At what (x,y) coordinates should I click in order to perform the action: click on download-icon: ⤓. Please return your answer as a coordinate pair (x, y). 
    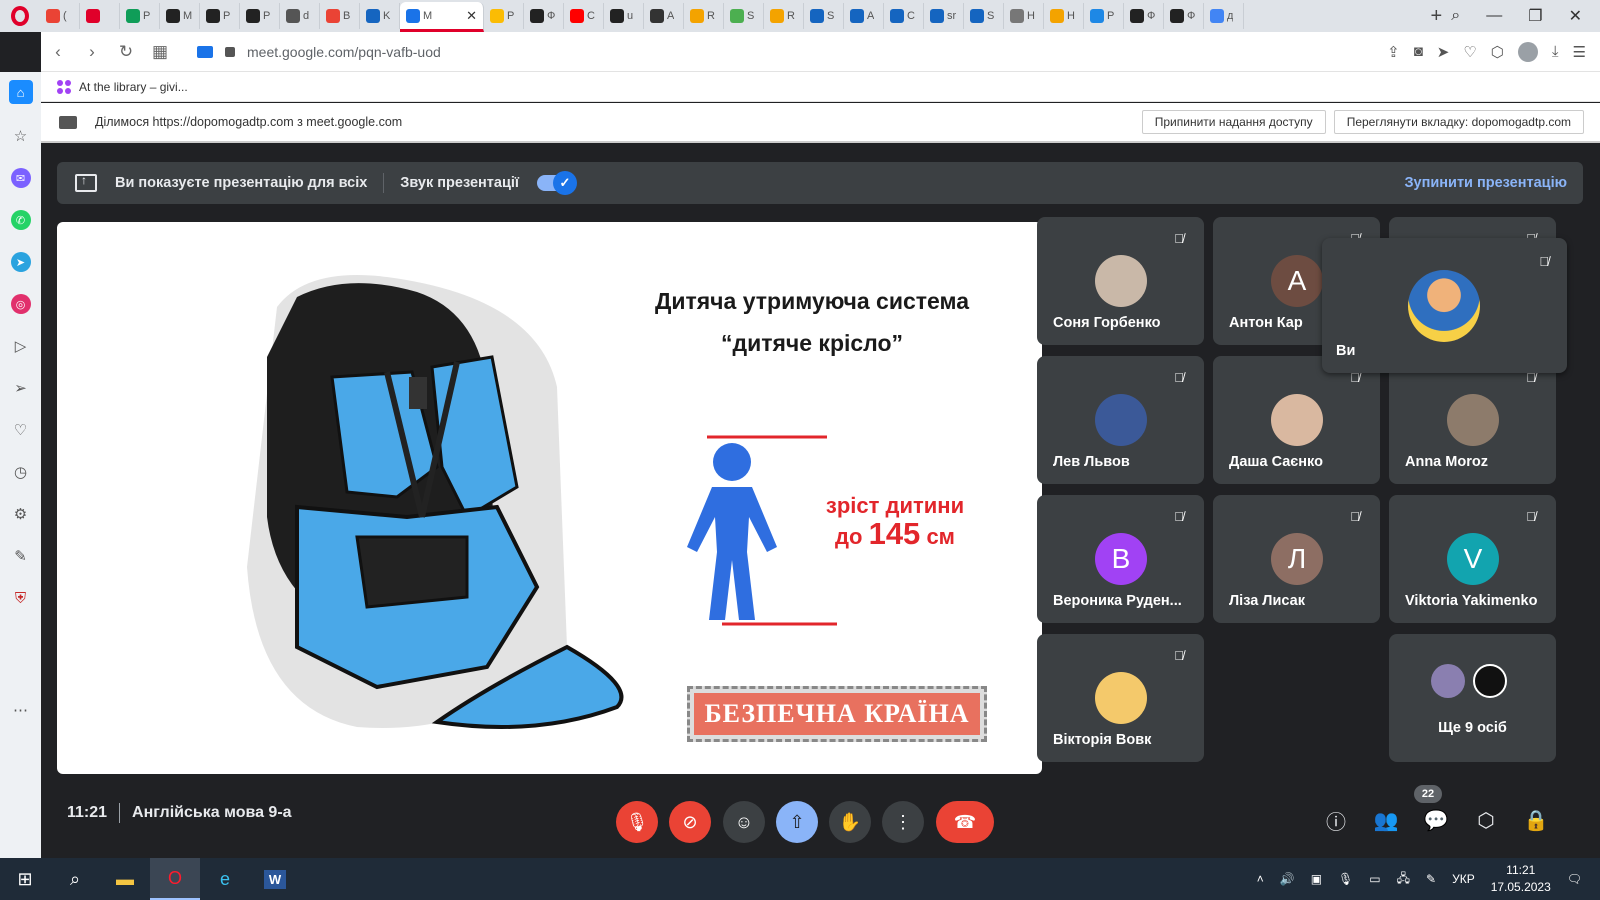
    Looking at the image, I should click on (1555, 51).